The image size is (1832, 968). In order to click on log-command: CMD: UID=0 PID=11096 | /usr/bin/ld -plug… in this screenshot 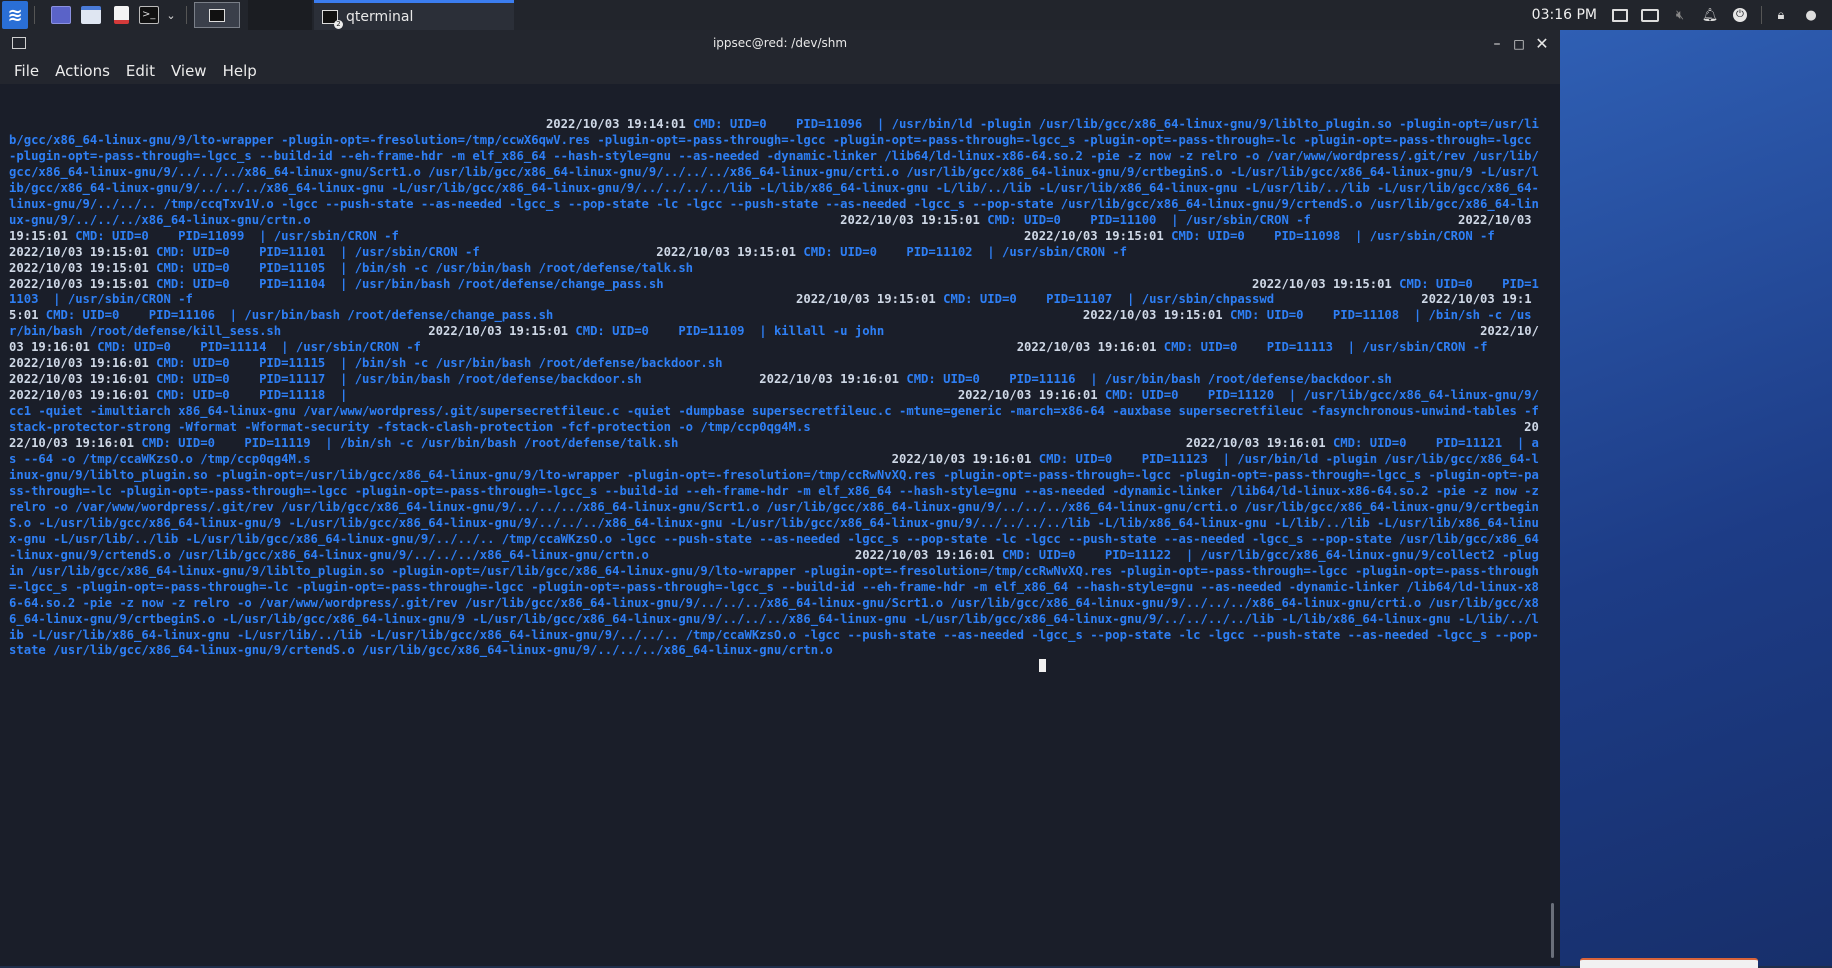, I will do `click(774, 172)`.